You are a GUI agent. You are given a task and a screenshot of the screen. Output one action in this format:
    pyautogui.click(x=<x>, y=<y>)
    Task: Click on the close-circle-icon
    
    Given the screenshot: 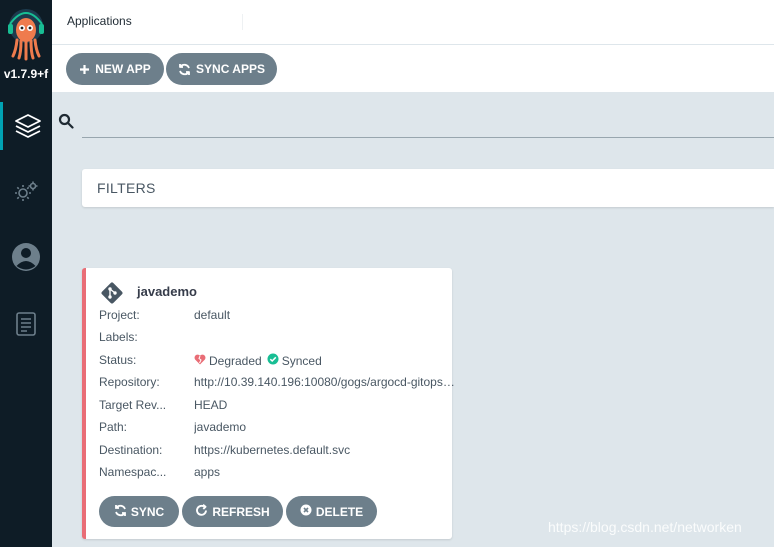 What is the action you would take?
    pyautogui.click(x=306, y=511)
    